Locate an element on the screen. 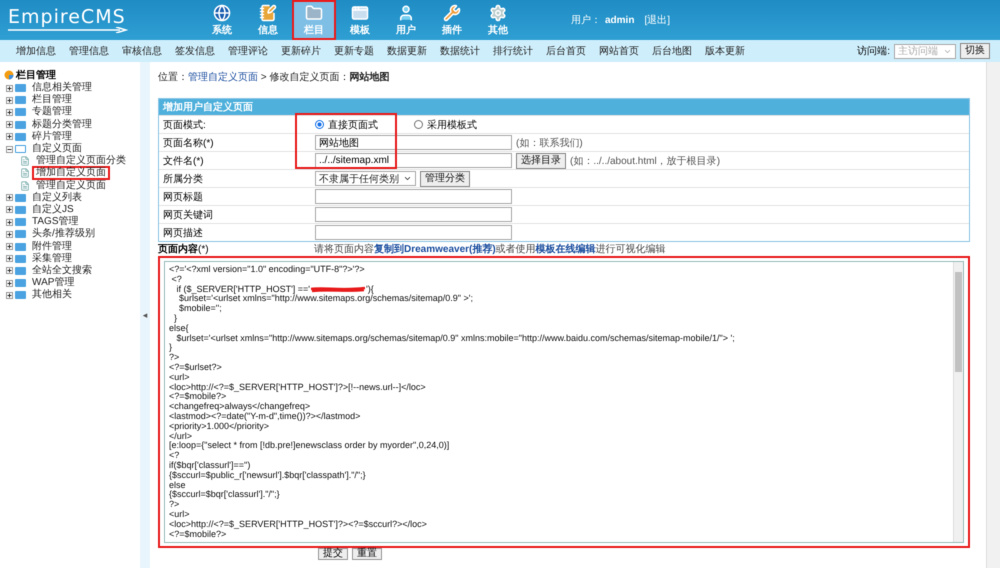 This screenshot has height=568, width=1000. text-field: 网站地图 is located at coordinates (413, 142).